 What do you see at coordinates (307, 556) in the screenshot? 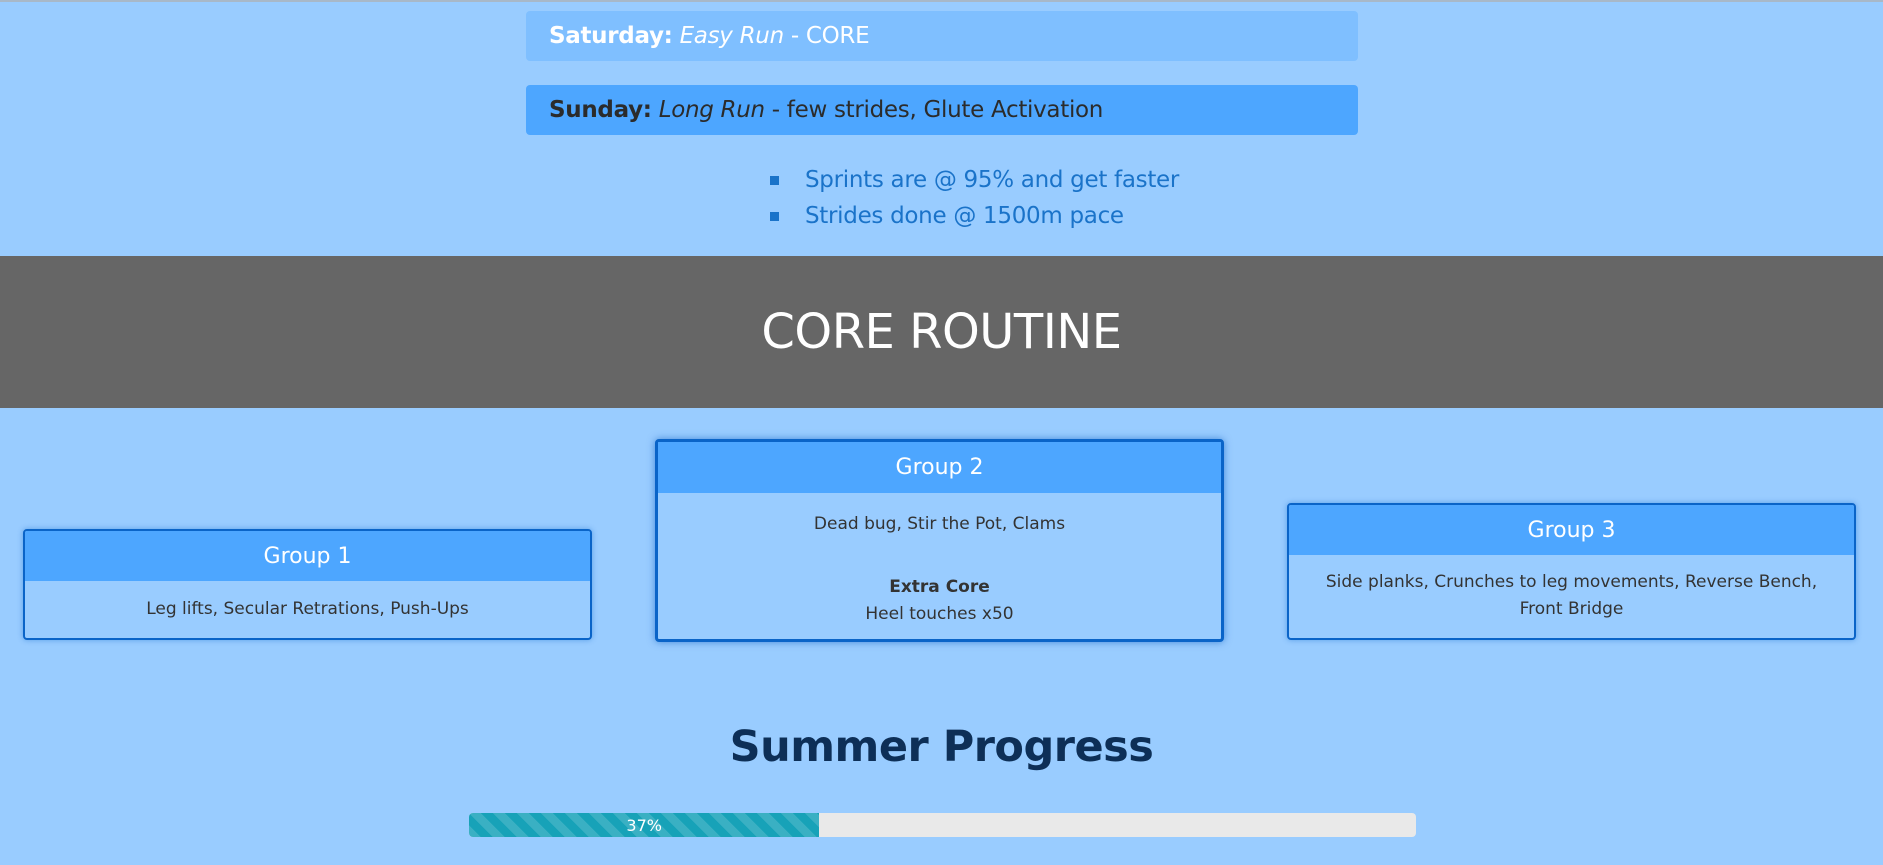
I see `group-card-header: Group 1` at bounding box center [307, 556].